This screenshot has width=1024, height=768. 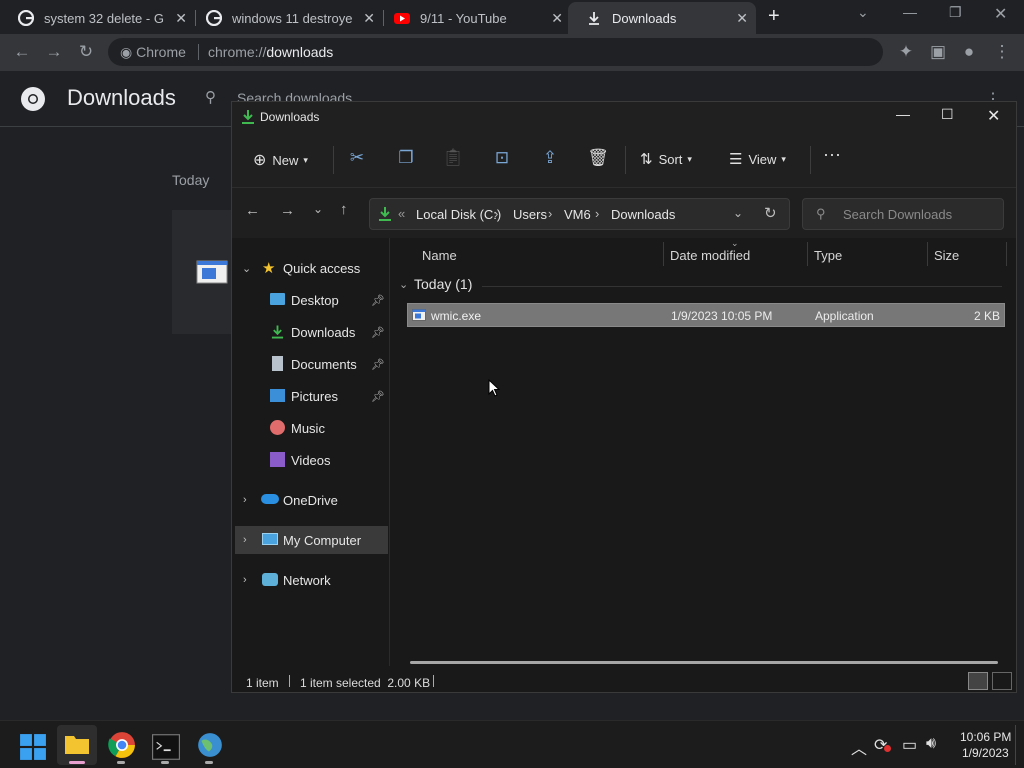 I want to click on nav-my-computer: › My Computer, so click(x=311, y=540).